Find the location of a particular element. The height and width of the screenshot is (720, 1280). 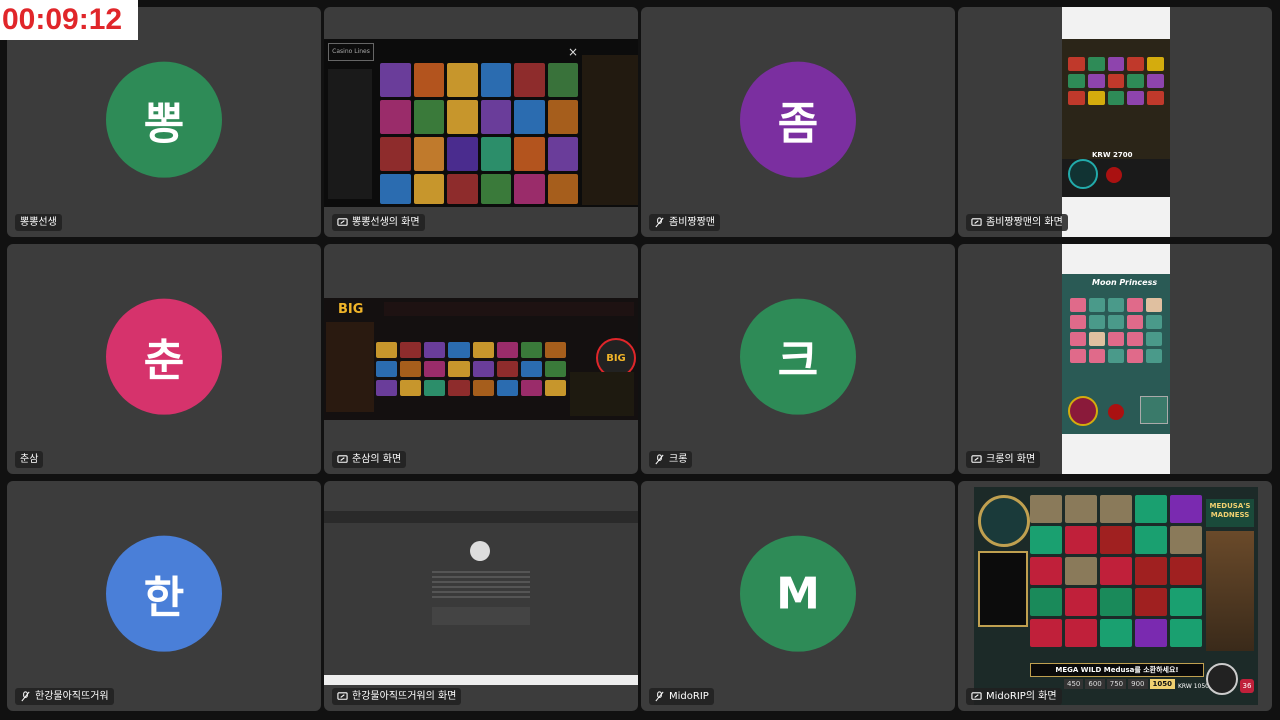

participant-name: 뽕뽕선생 is located at coordinates (38, 222).